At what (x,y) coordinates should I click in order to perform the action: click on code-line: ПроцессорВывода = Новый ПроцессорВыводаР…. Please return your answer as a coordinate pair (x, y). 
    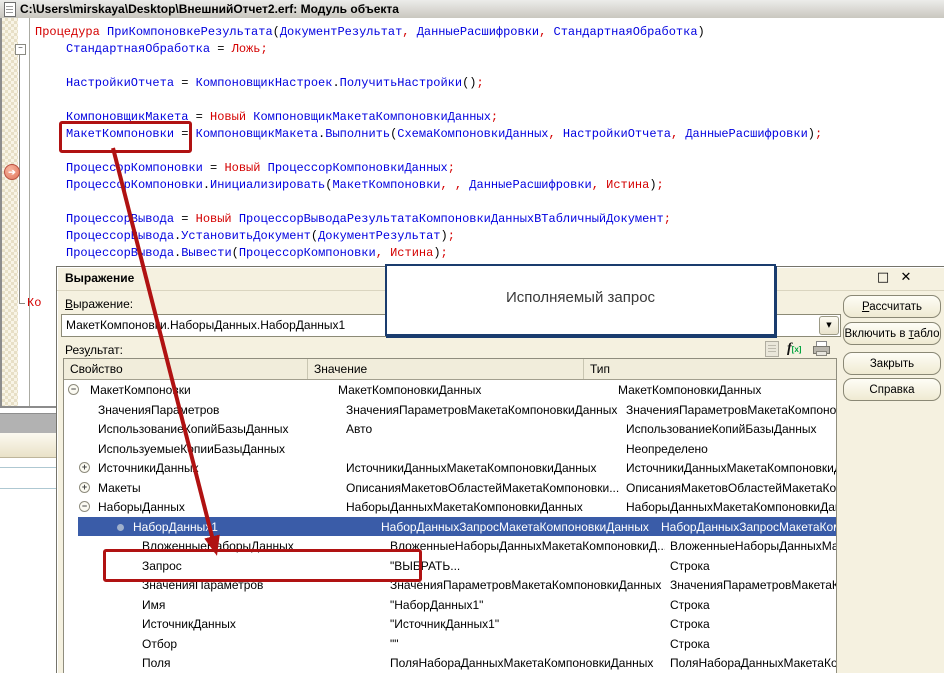
    Looking at the image, I should click on (368, 219).